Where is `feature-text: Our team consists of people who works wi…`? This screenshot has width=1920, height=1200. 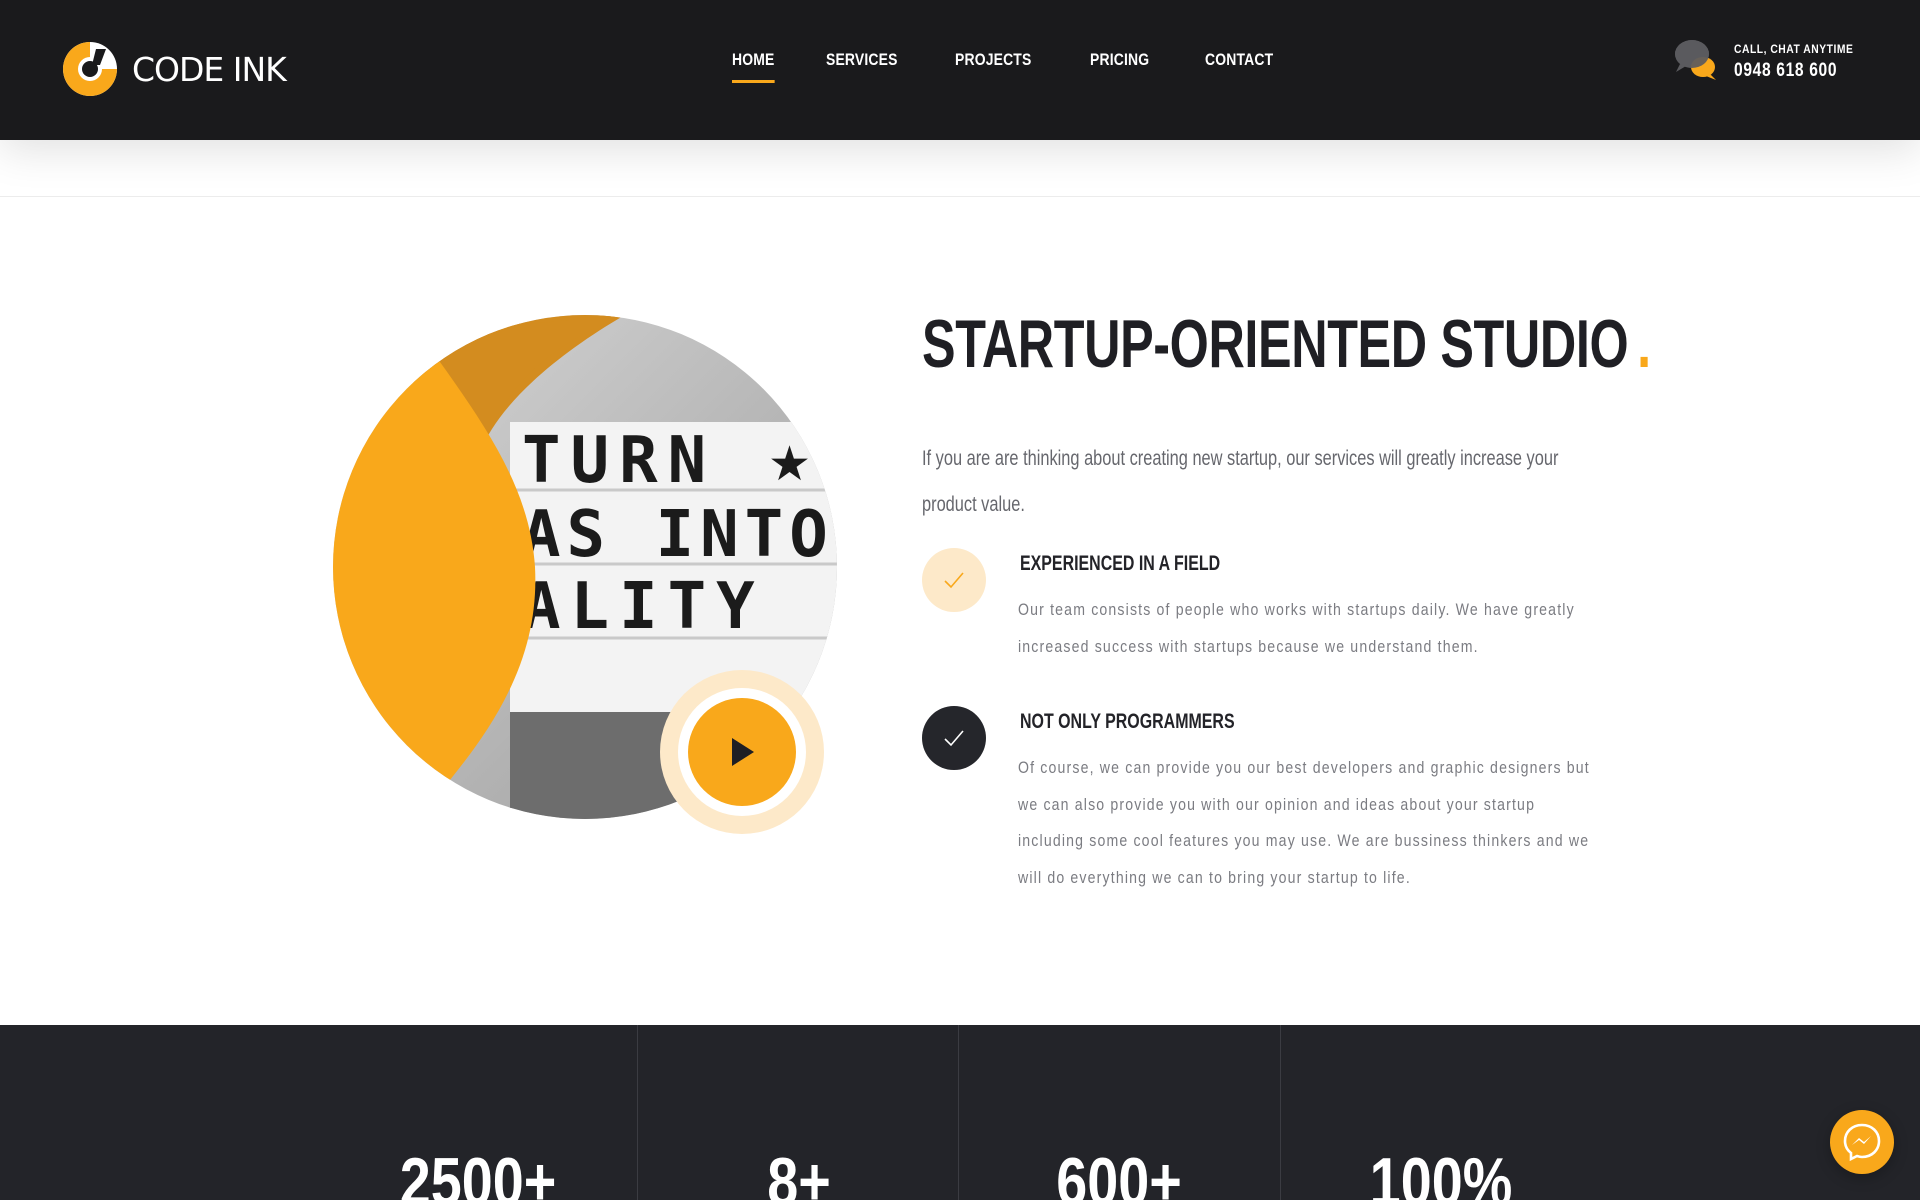 feature-text: Our team consists of people who works wi… is located at coordinates (1296, 628).